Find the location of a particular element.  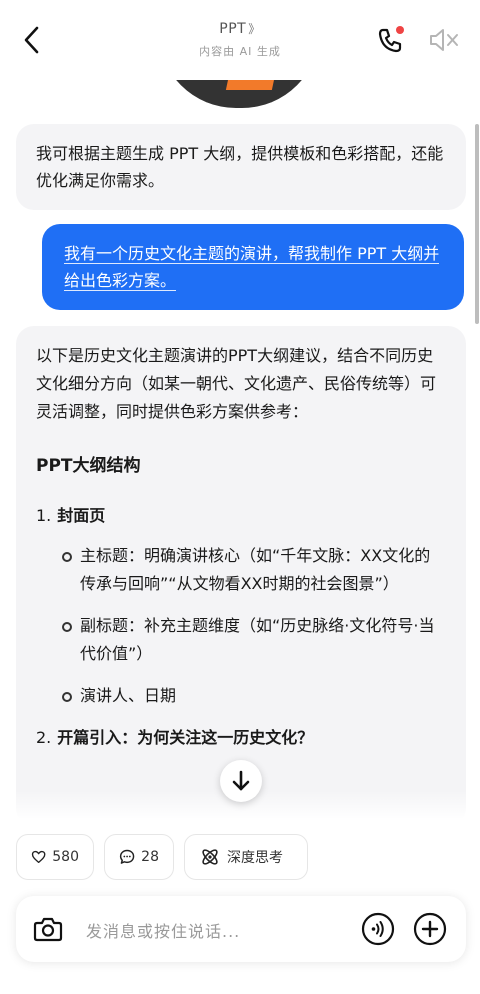

bot-message-intro: 我可根据主题生成 PPT 大纲，提供模板和色彩搭配，还能优化满足你需求。 is located at coordinates (241, 167).